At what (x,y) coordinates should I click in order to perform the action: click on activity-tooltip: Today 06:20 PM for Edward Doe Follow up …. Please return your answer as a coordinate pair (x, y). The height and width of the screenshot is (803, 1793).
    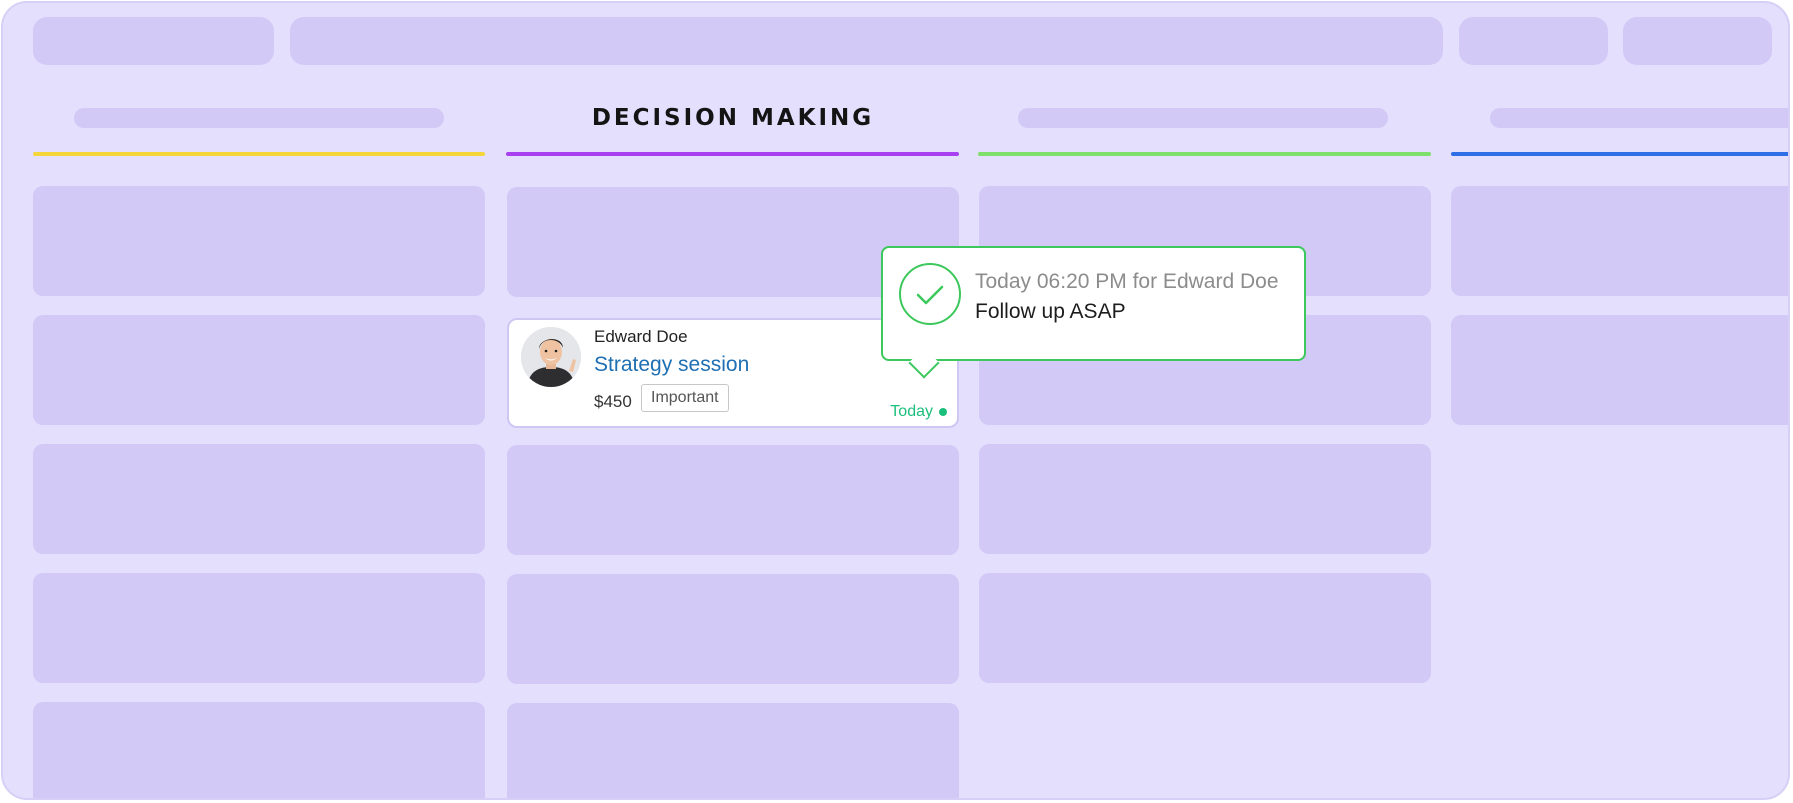
    Looking at the image, I should click on (1093, 312).